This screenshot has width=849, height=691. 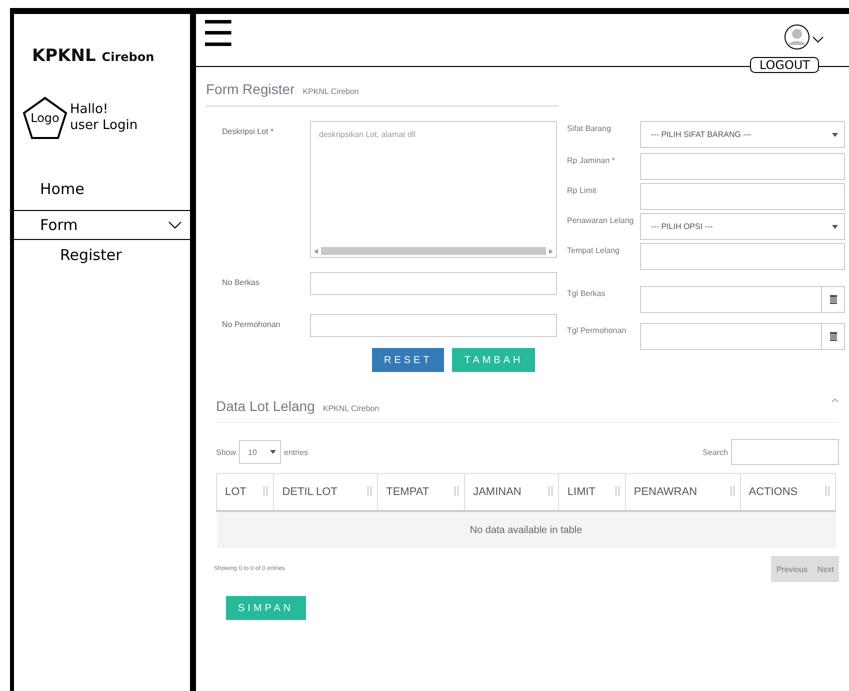 What do you see at coordinates (45, 118) in the screenshot?
I see `logo-icon: Logo` at bounding box center [45, 118].